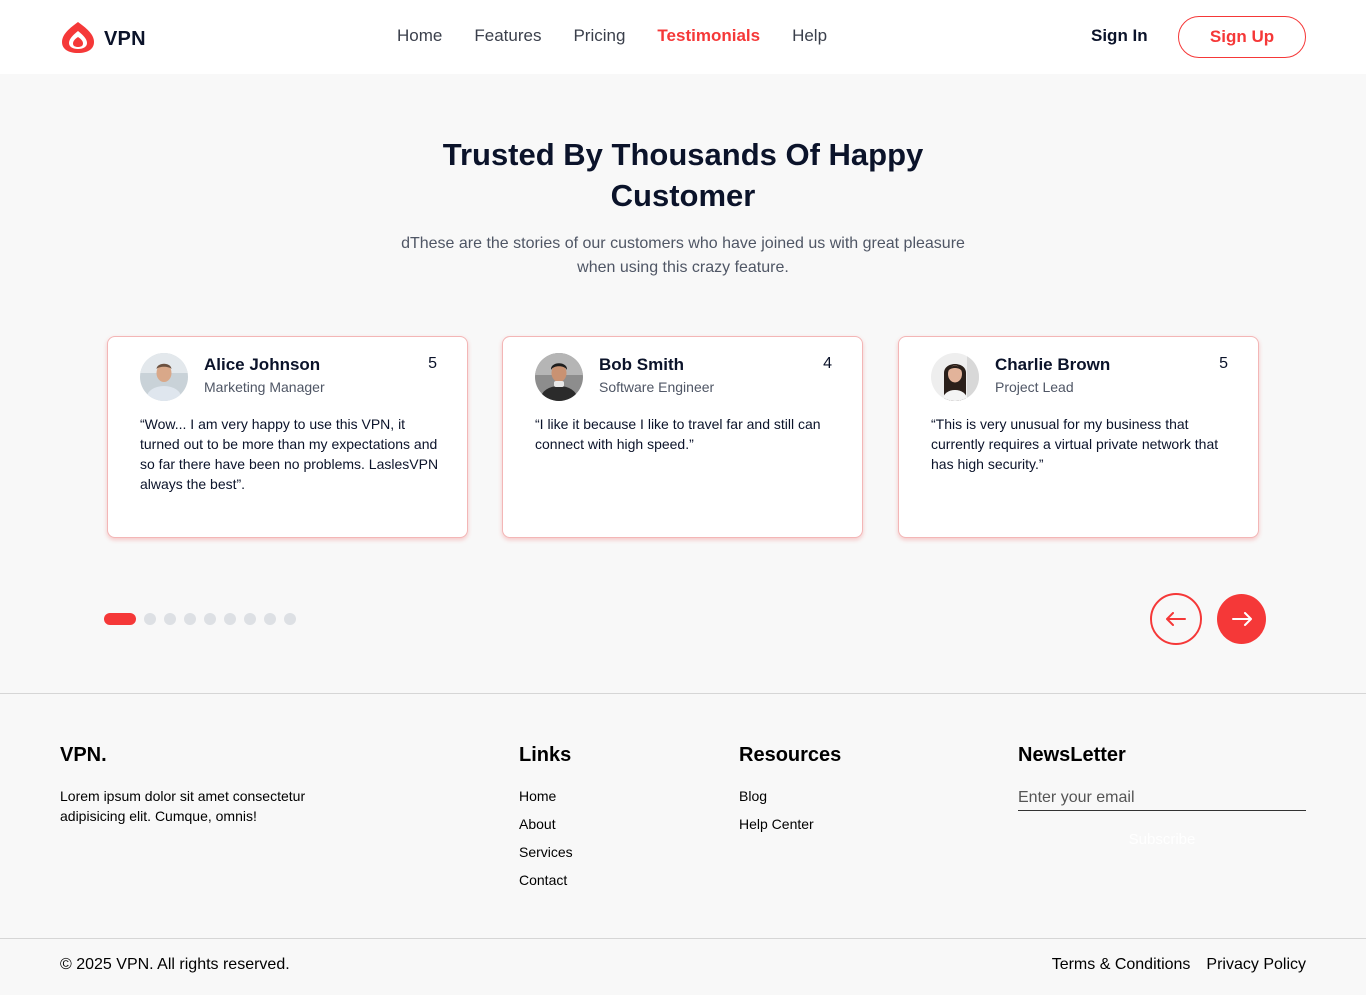 The width and height of the screenshot is (1366, 995). What do you see at coordinates (546, 800) in the screenshot?
I see `footer-link-home: Home` at bounding box center [546, 800].